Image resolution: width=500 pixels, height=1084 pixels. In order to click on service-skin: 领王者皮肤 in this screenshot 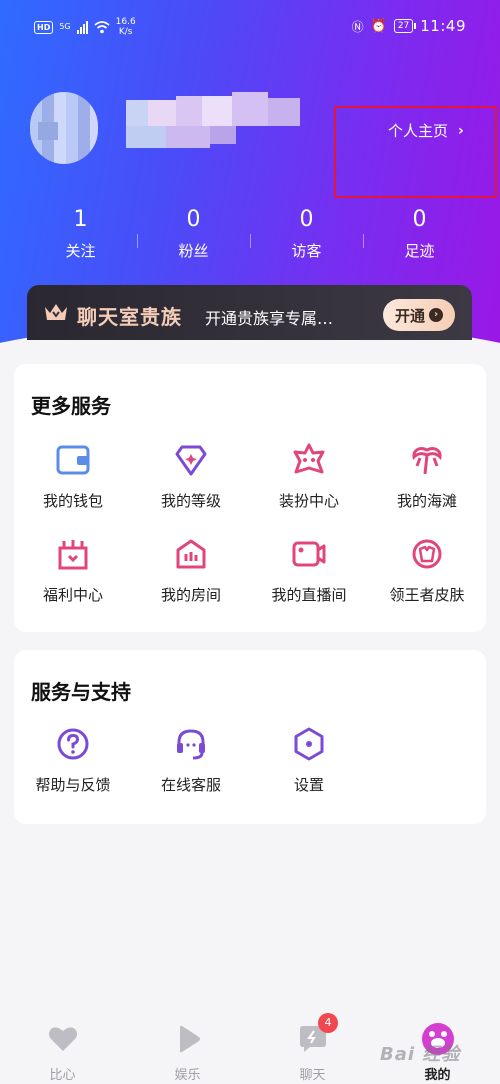, I will do `click(427, 570)`.